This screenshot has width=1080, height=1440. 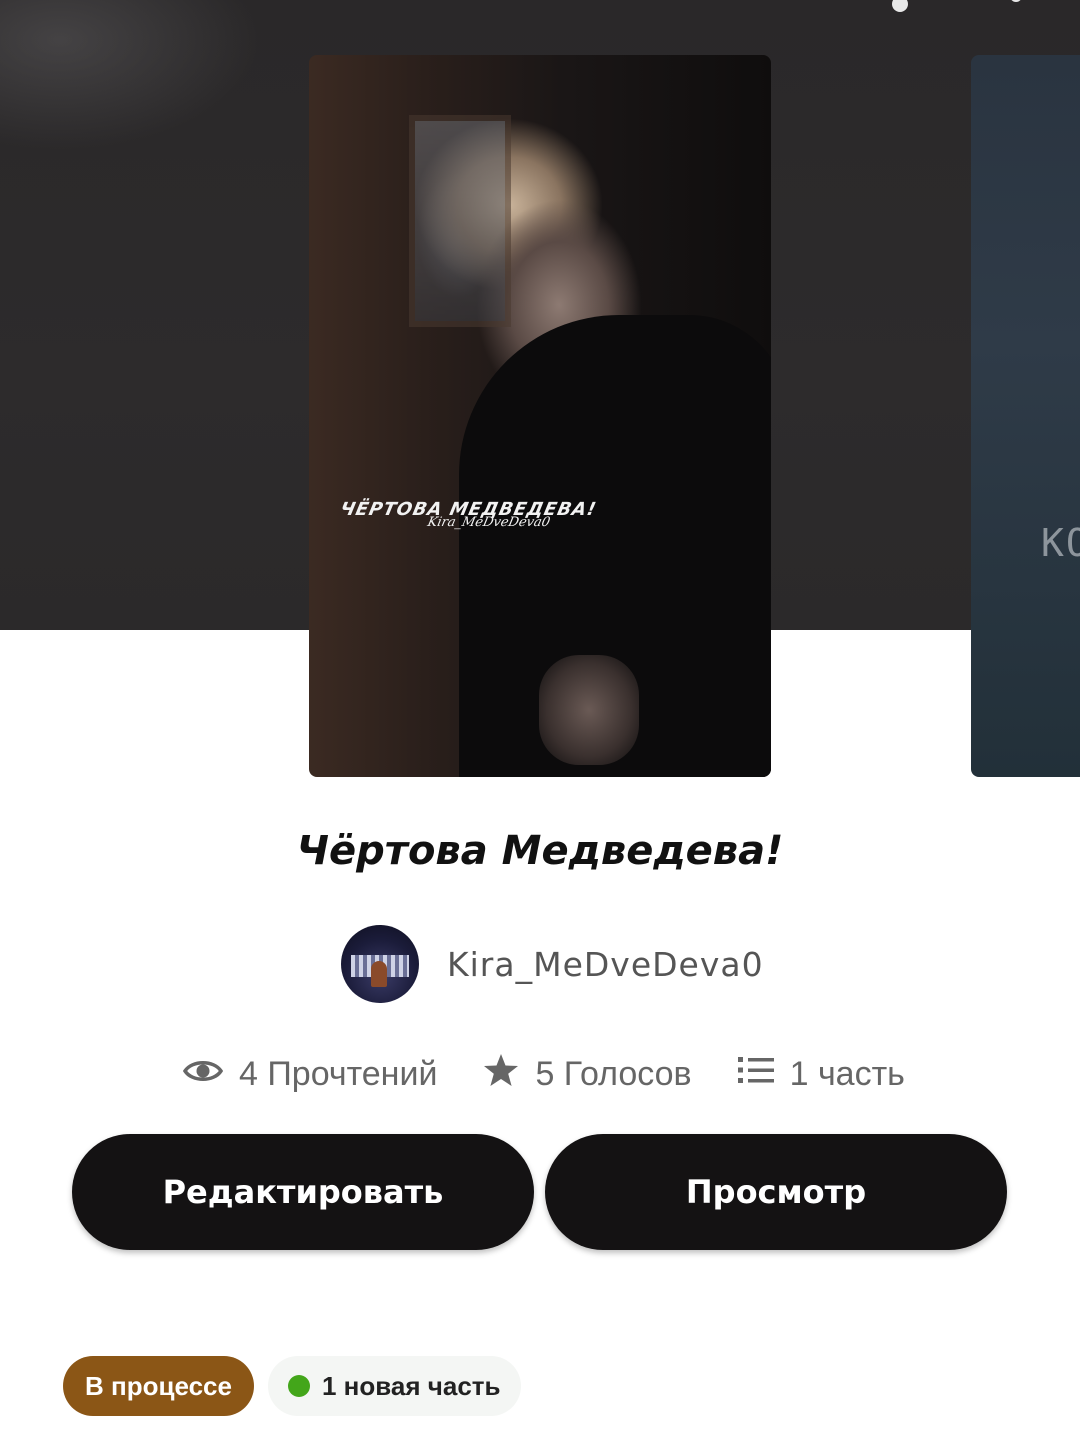 I want to click on votes-stat: 5 Голосов, so click(x=587, y=1074).